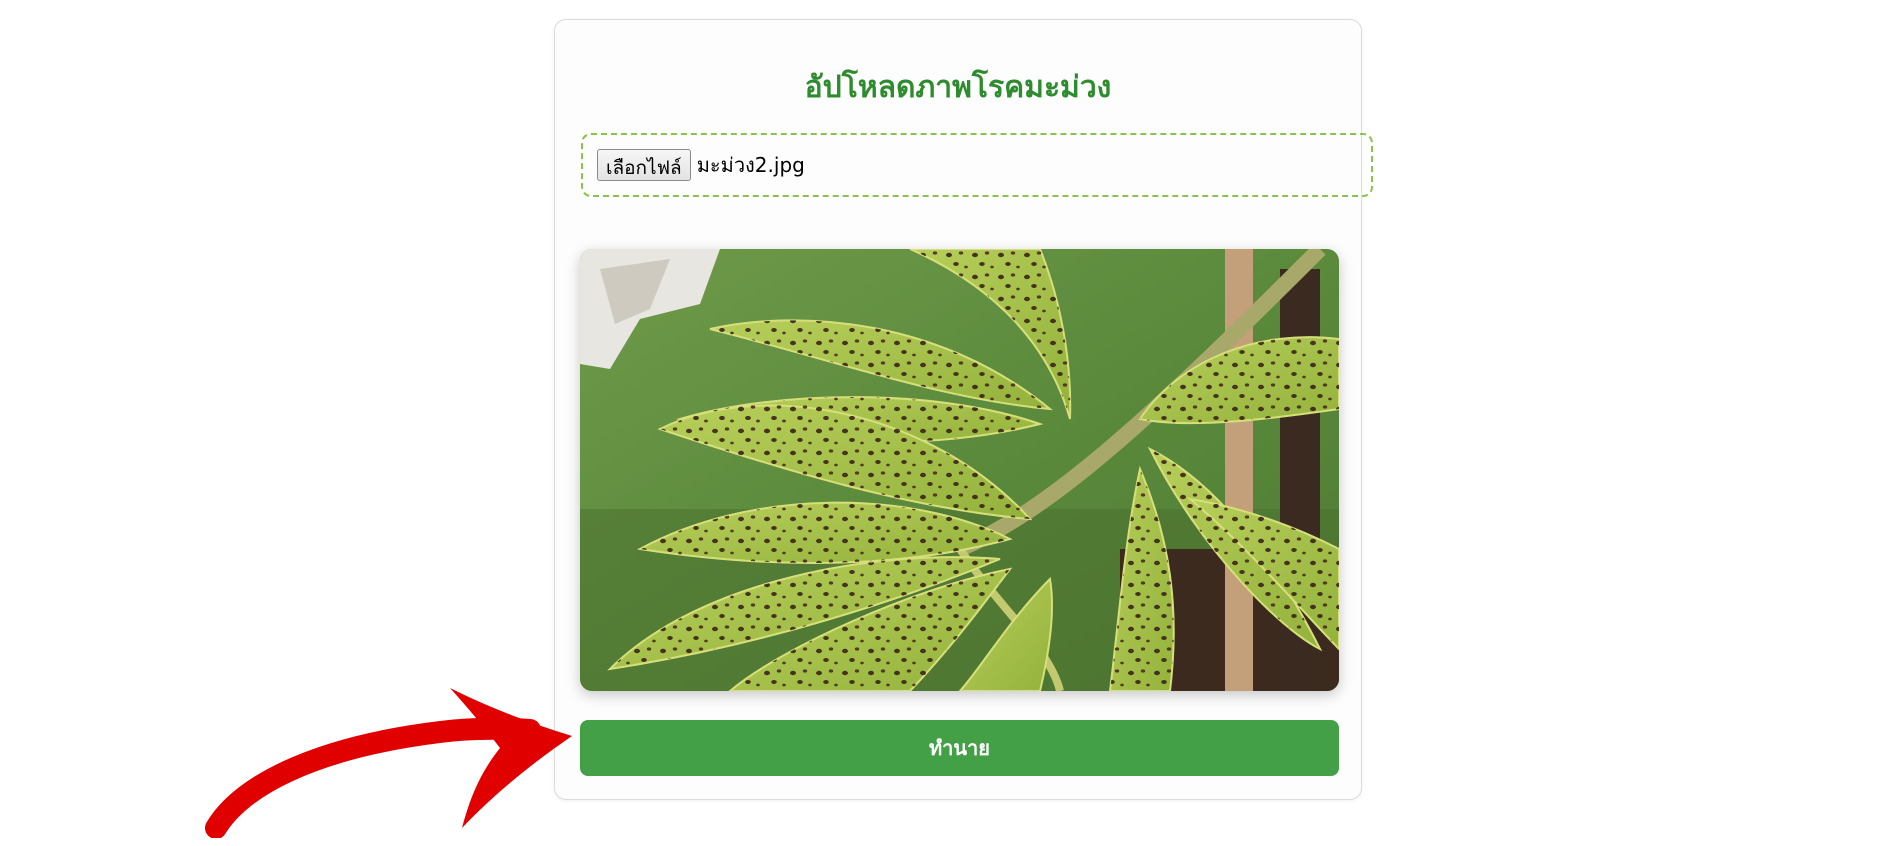 Image resolution: width=1894 pixels, height=846 pixels. Describe the element at coordinates (977, 165) in the screenshot. I see `file-upload-zone: เลือกไฟล์ มะม่วง2.jpg` at that location.